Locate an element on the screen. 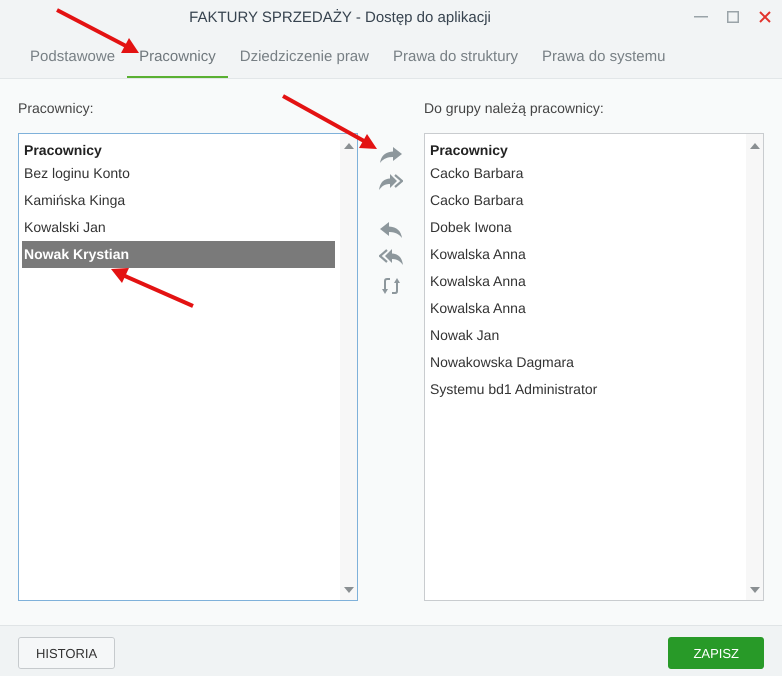 The height and width of the screenshot is (676, 782). list-label: Do grupy należą pracownicy: is located at coordinates (514, 108).